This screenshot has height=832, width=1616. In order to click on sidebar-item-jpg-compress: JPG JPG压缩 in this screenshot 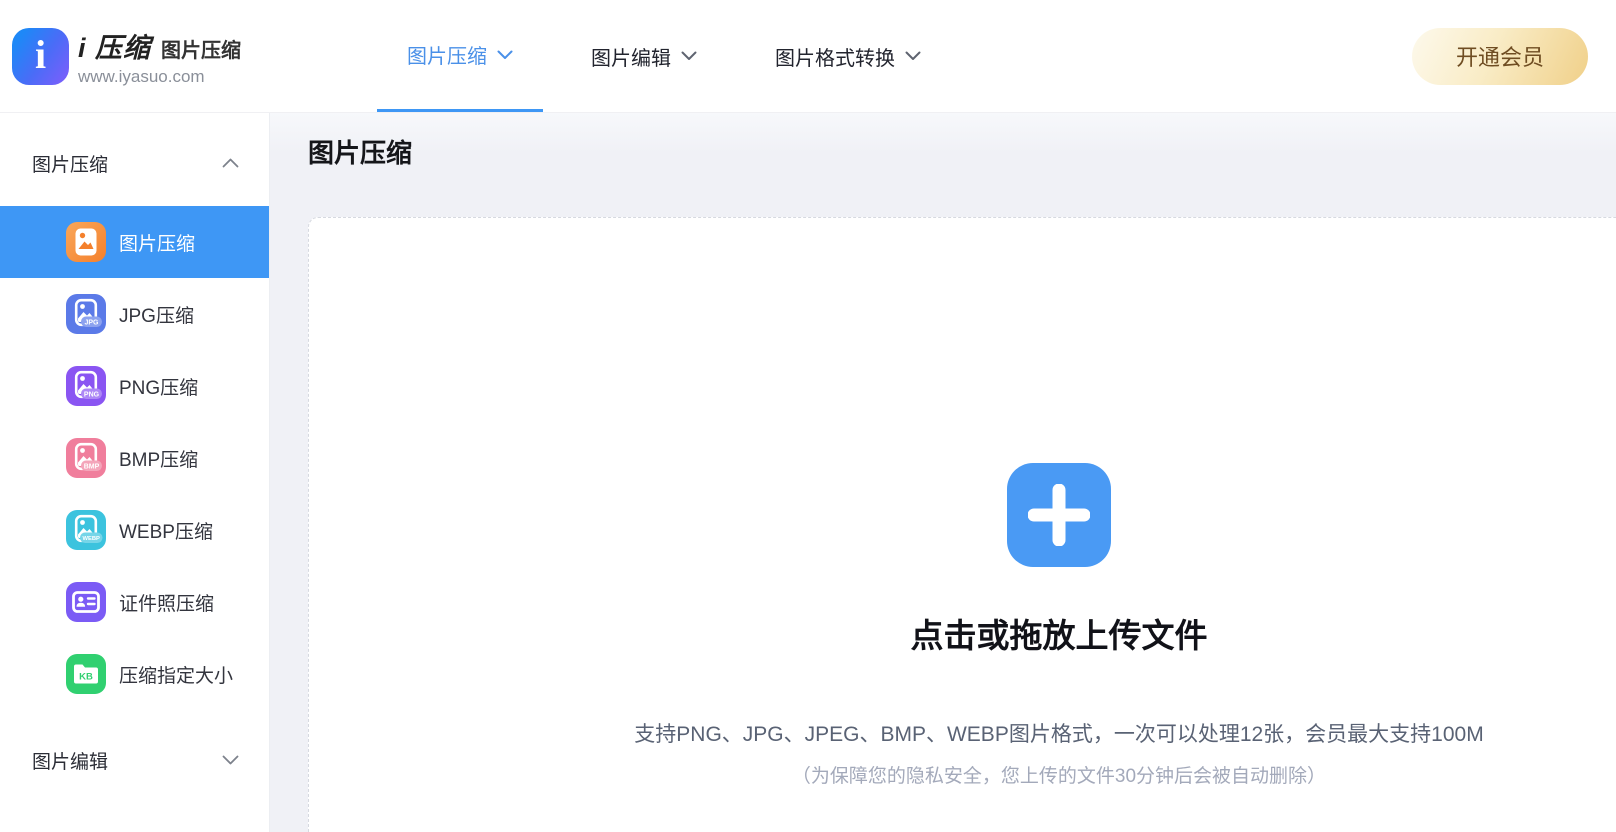, I will do `click(134, 314)`.